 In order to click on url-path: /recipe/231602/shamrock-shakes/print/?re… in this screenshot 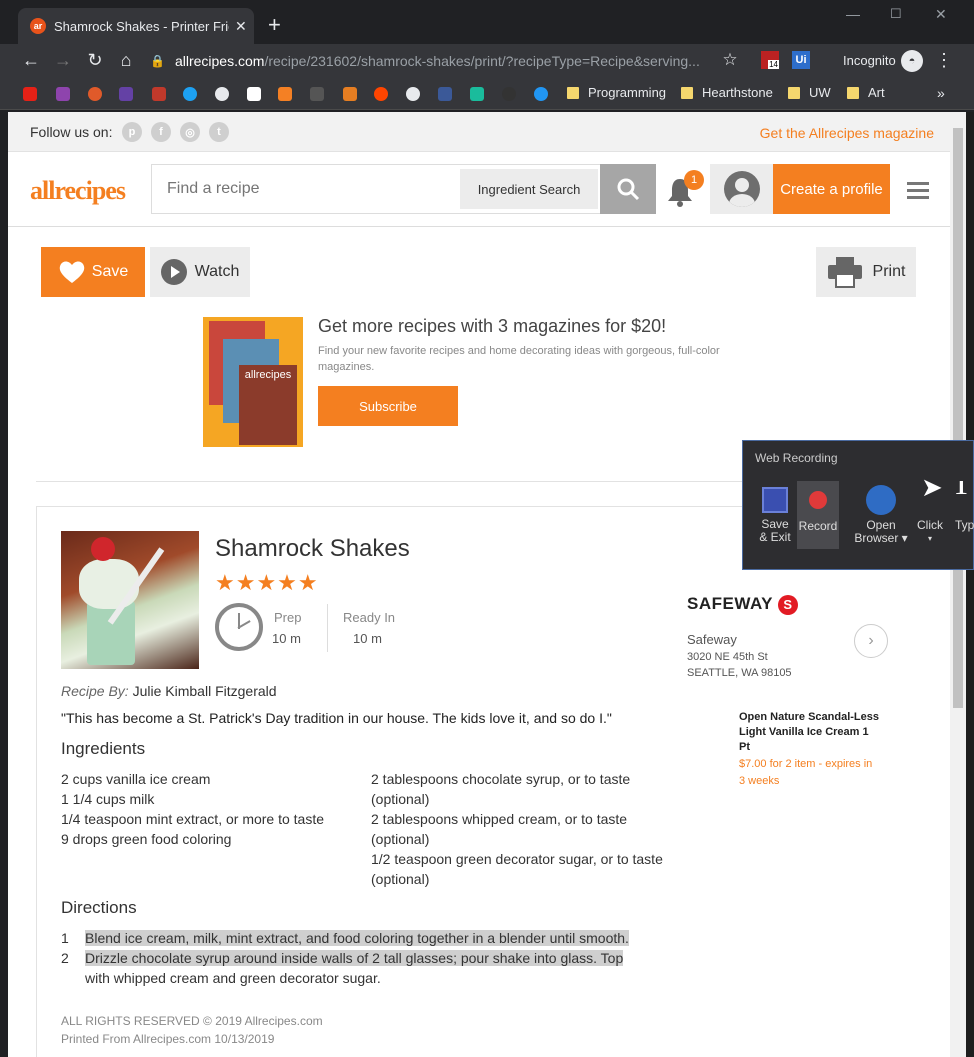, I will do `click(482, 61)`.